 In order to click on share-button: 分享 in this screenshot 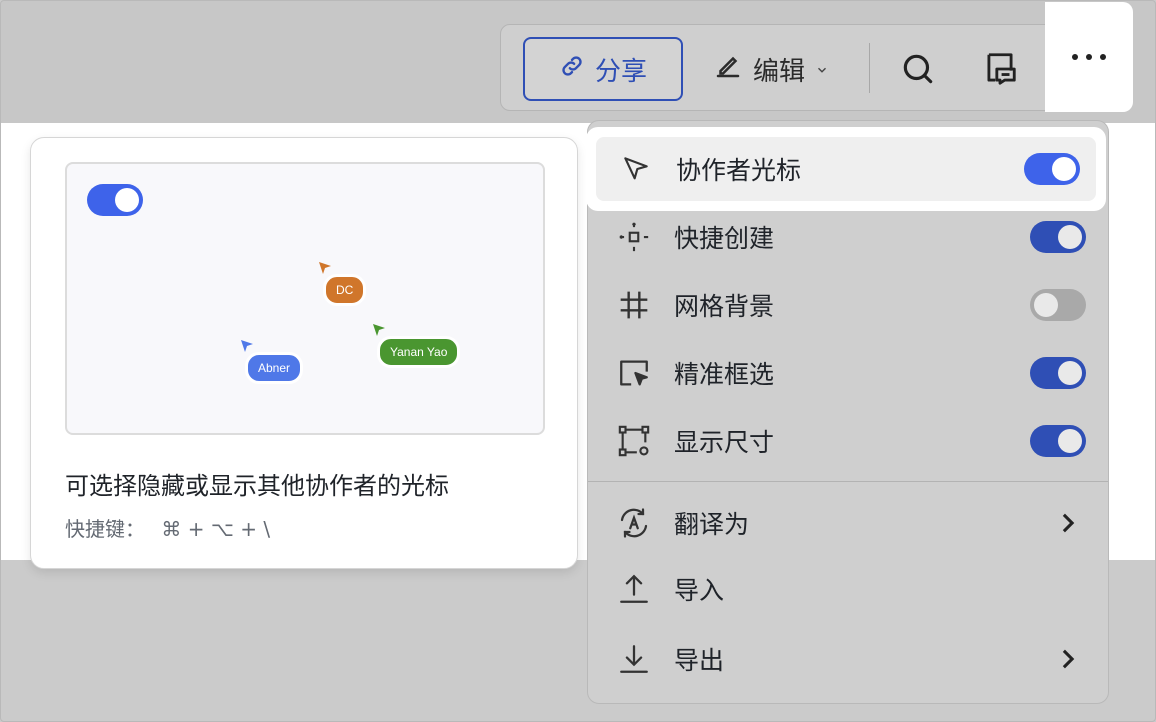, I will do `click(603, 69)`.